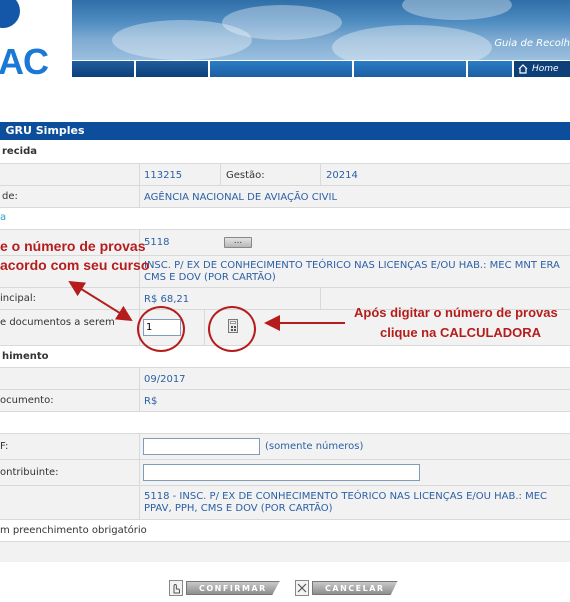  Describe the element at coordinates (24, 61) in the screenshot. I see `logo-text: AC` at that location.